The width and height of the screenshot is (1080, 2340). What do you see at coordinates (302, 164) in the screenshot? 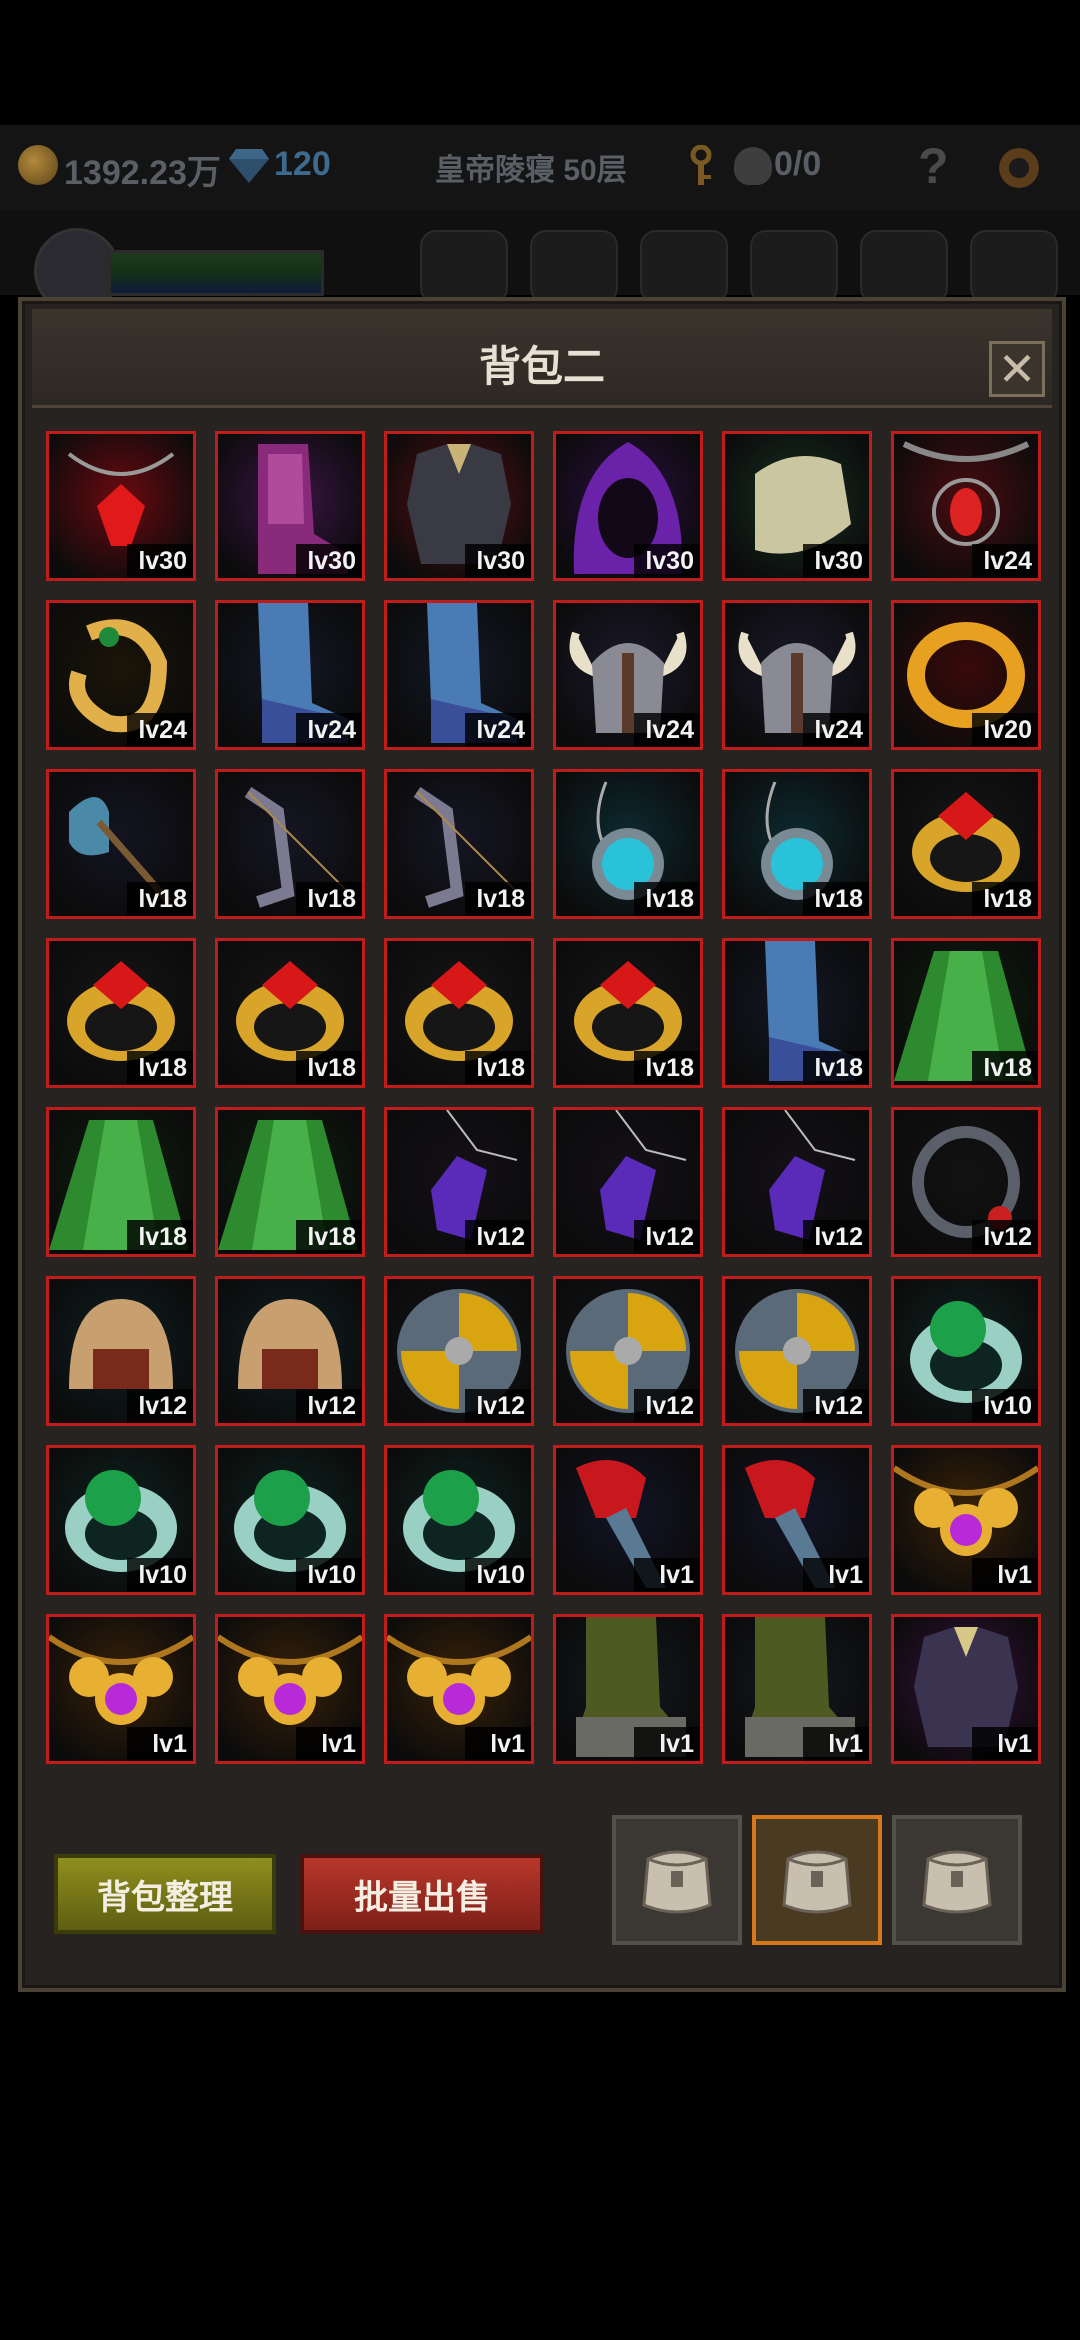
I see `gem-amount: 120` at bounding box center [302, 164].